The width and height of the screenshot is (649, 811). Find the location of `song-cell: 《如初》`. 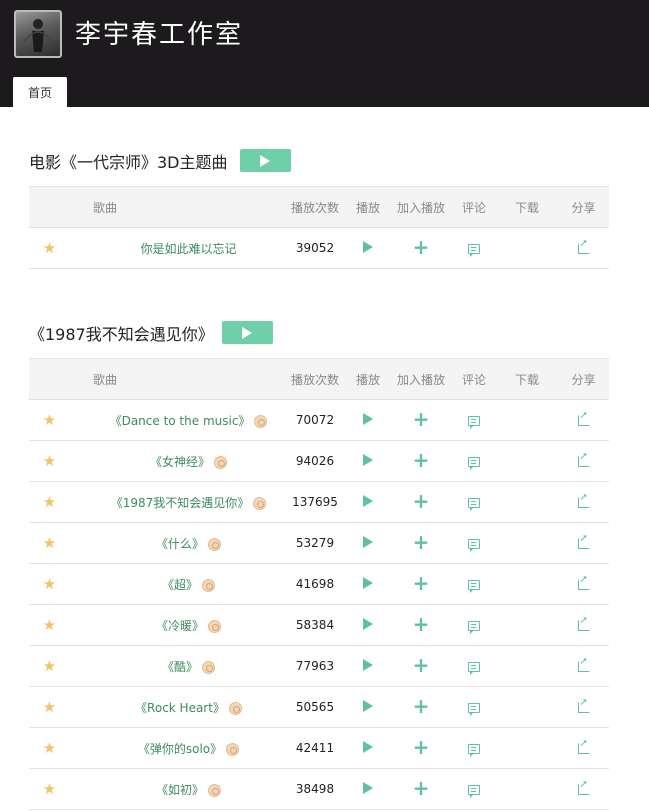

song-cell: 《如初》 is located at coordinates (177, 789).